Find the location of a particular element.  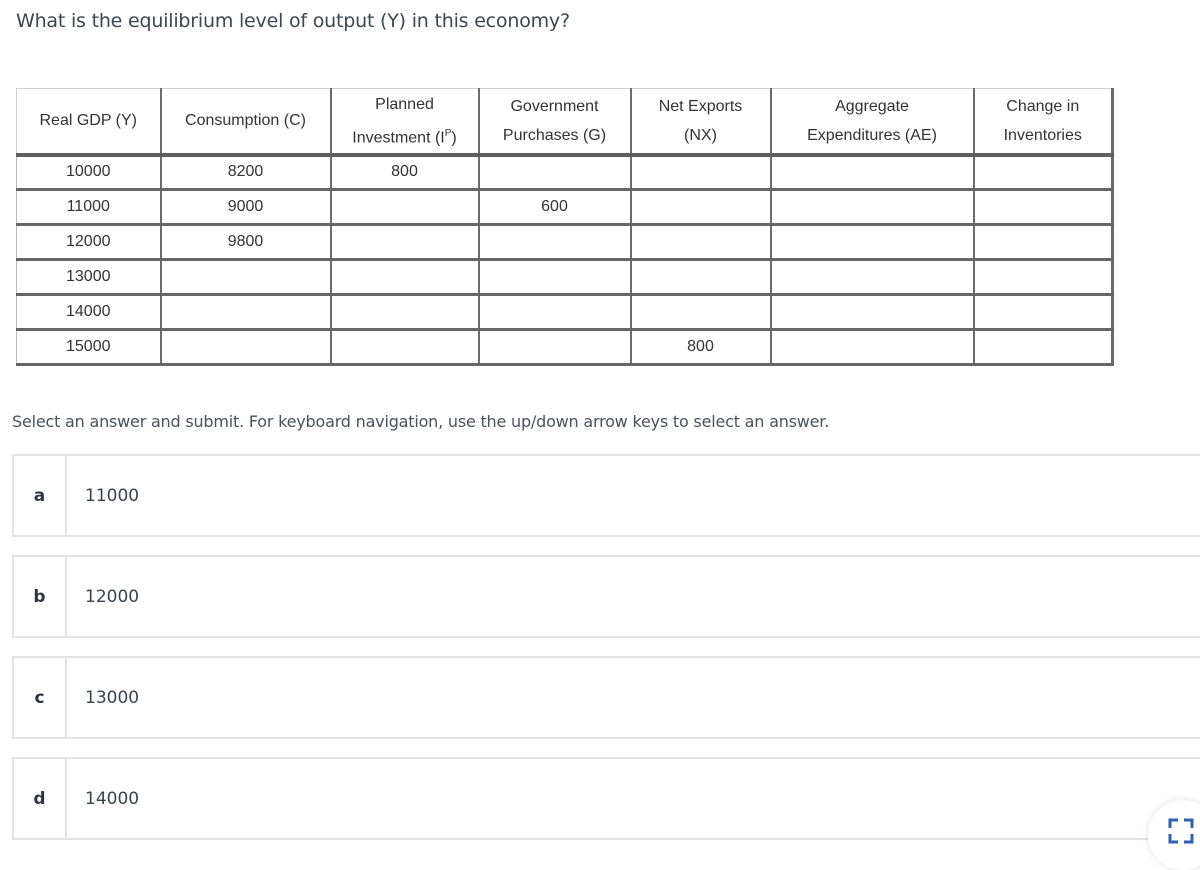

answer-option-c: c 13000 is located at coordinates (606, 697).